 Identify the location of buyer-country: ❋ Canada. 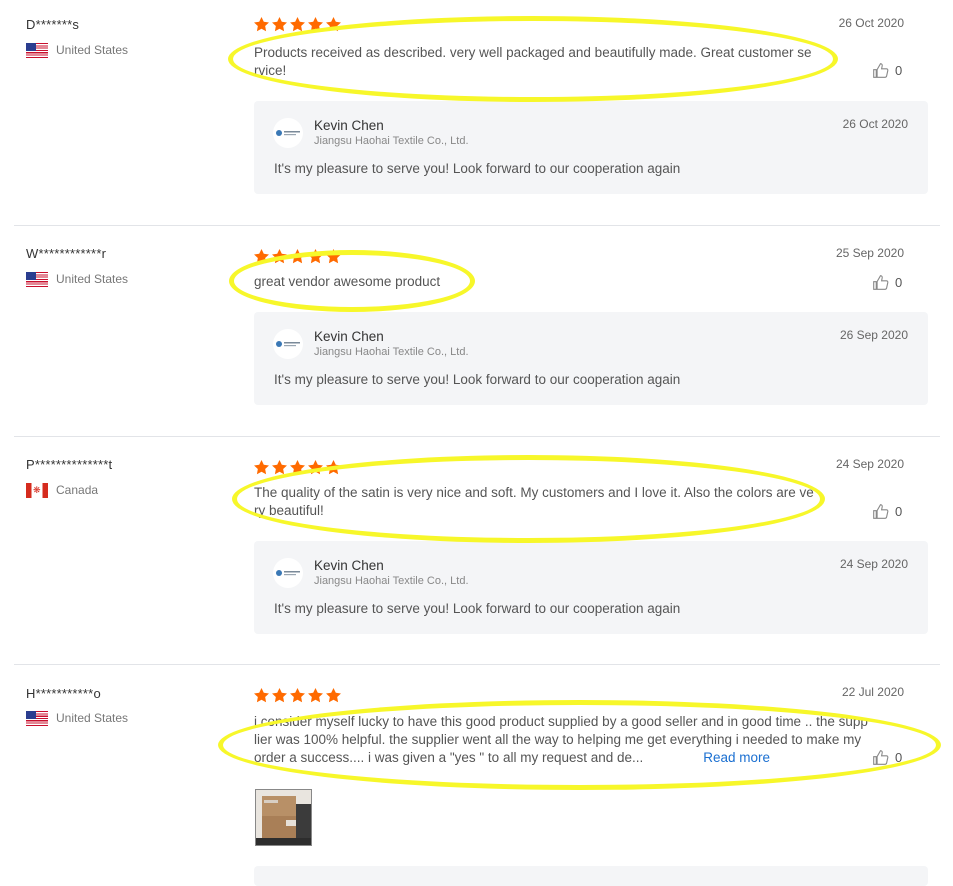
(62, 490).